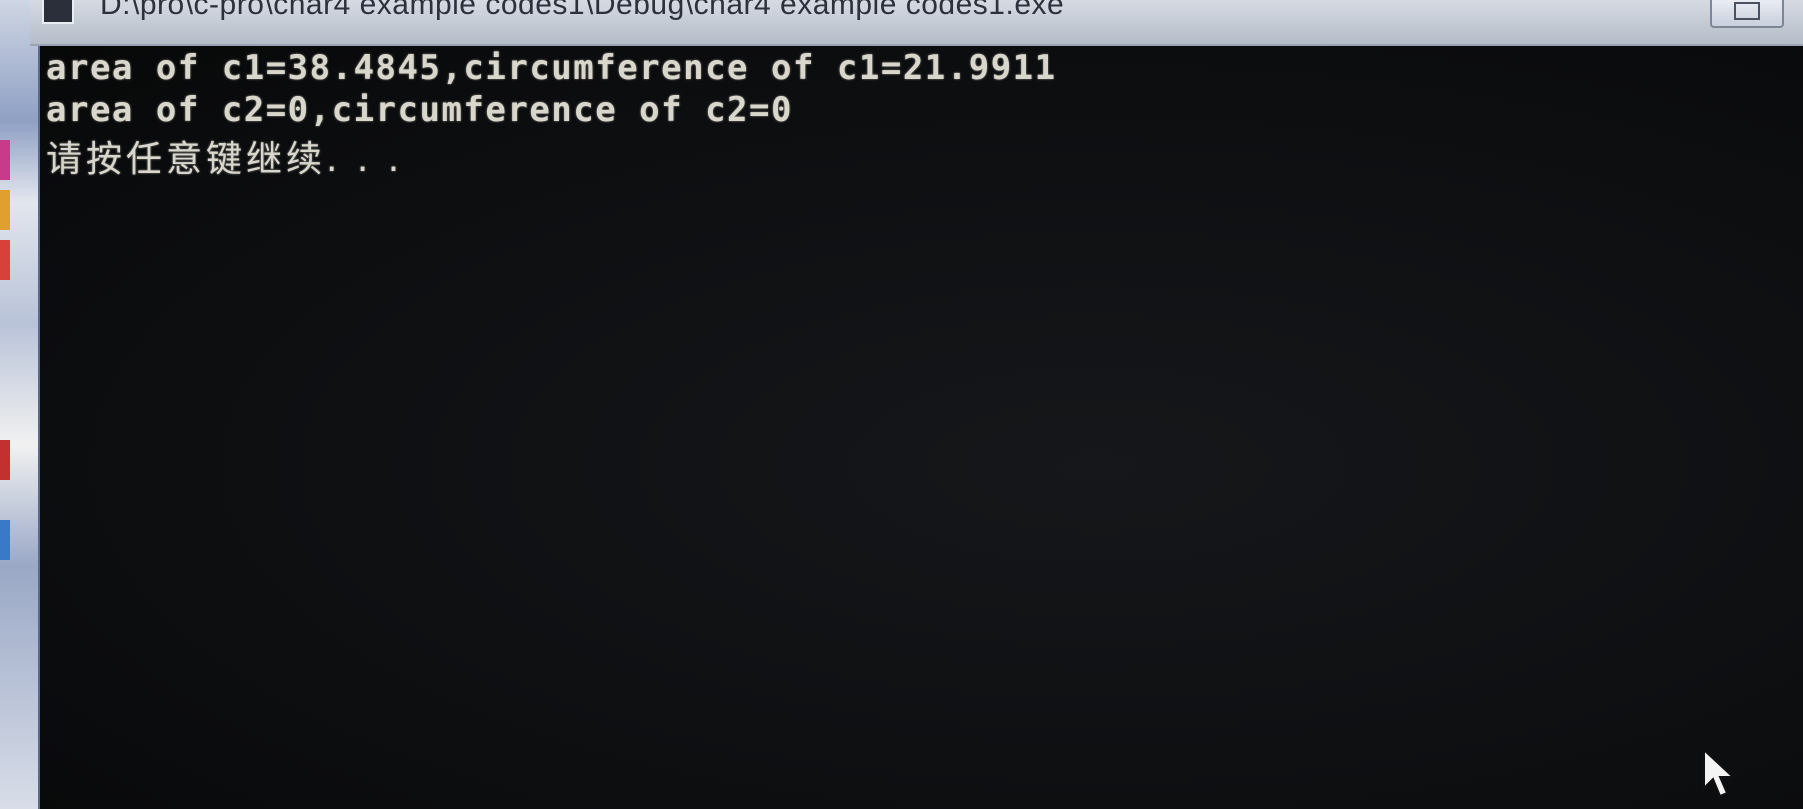  I want to click on console-prompt-line: 请按任意键继续. . ., so click(225, 159).